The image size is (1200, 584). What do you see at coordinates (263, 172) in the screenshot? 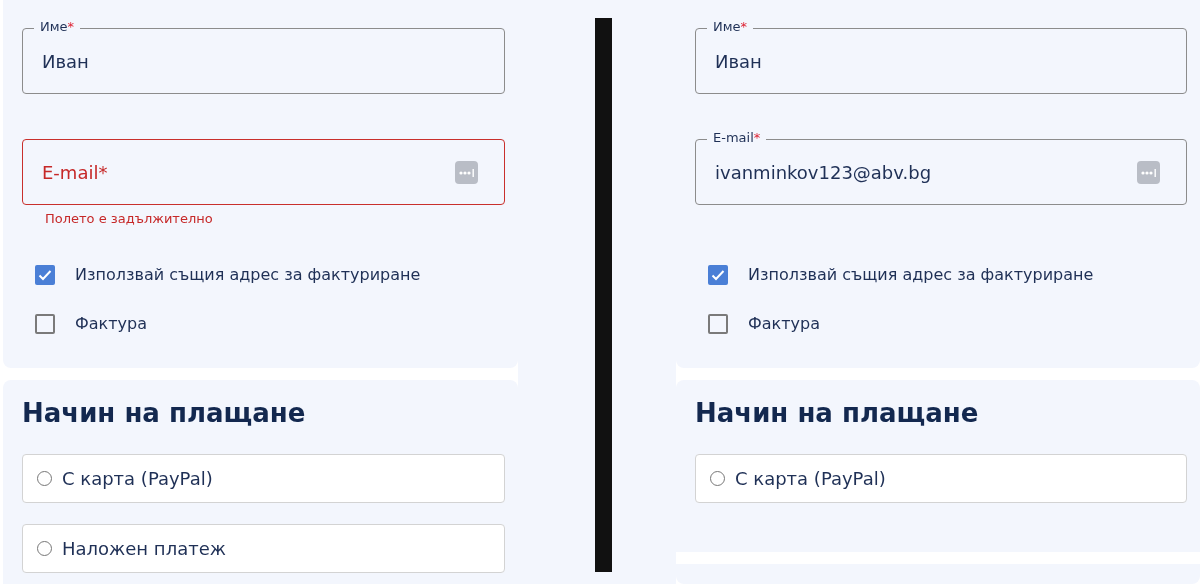
I see `input-field: E-mail*` at bounding box center [263, 172].